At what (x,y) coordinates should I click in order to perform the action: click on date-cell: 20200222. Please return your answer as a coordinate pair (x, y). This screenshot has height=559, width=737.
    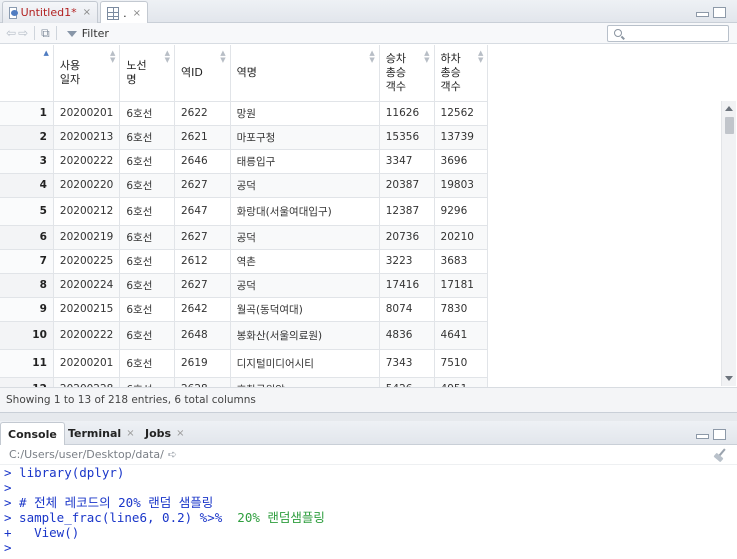
    Looking at the image, I should click on (87, 161).